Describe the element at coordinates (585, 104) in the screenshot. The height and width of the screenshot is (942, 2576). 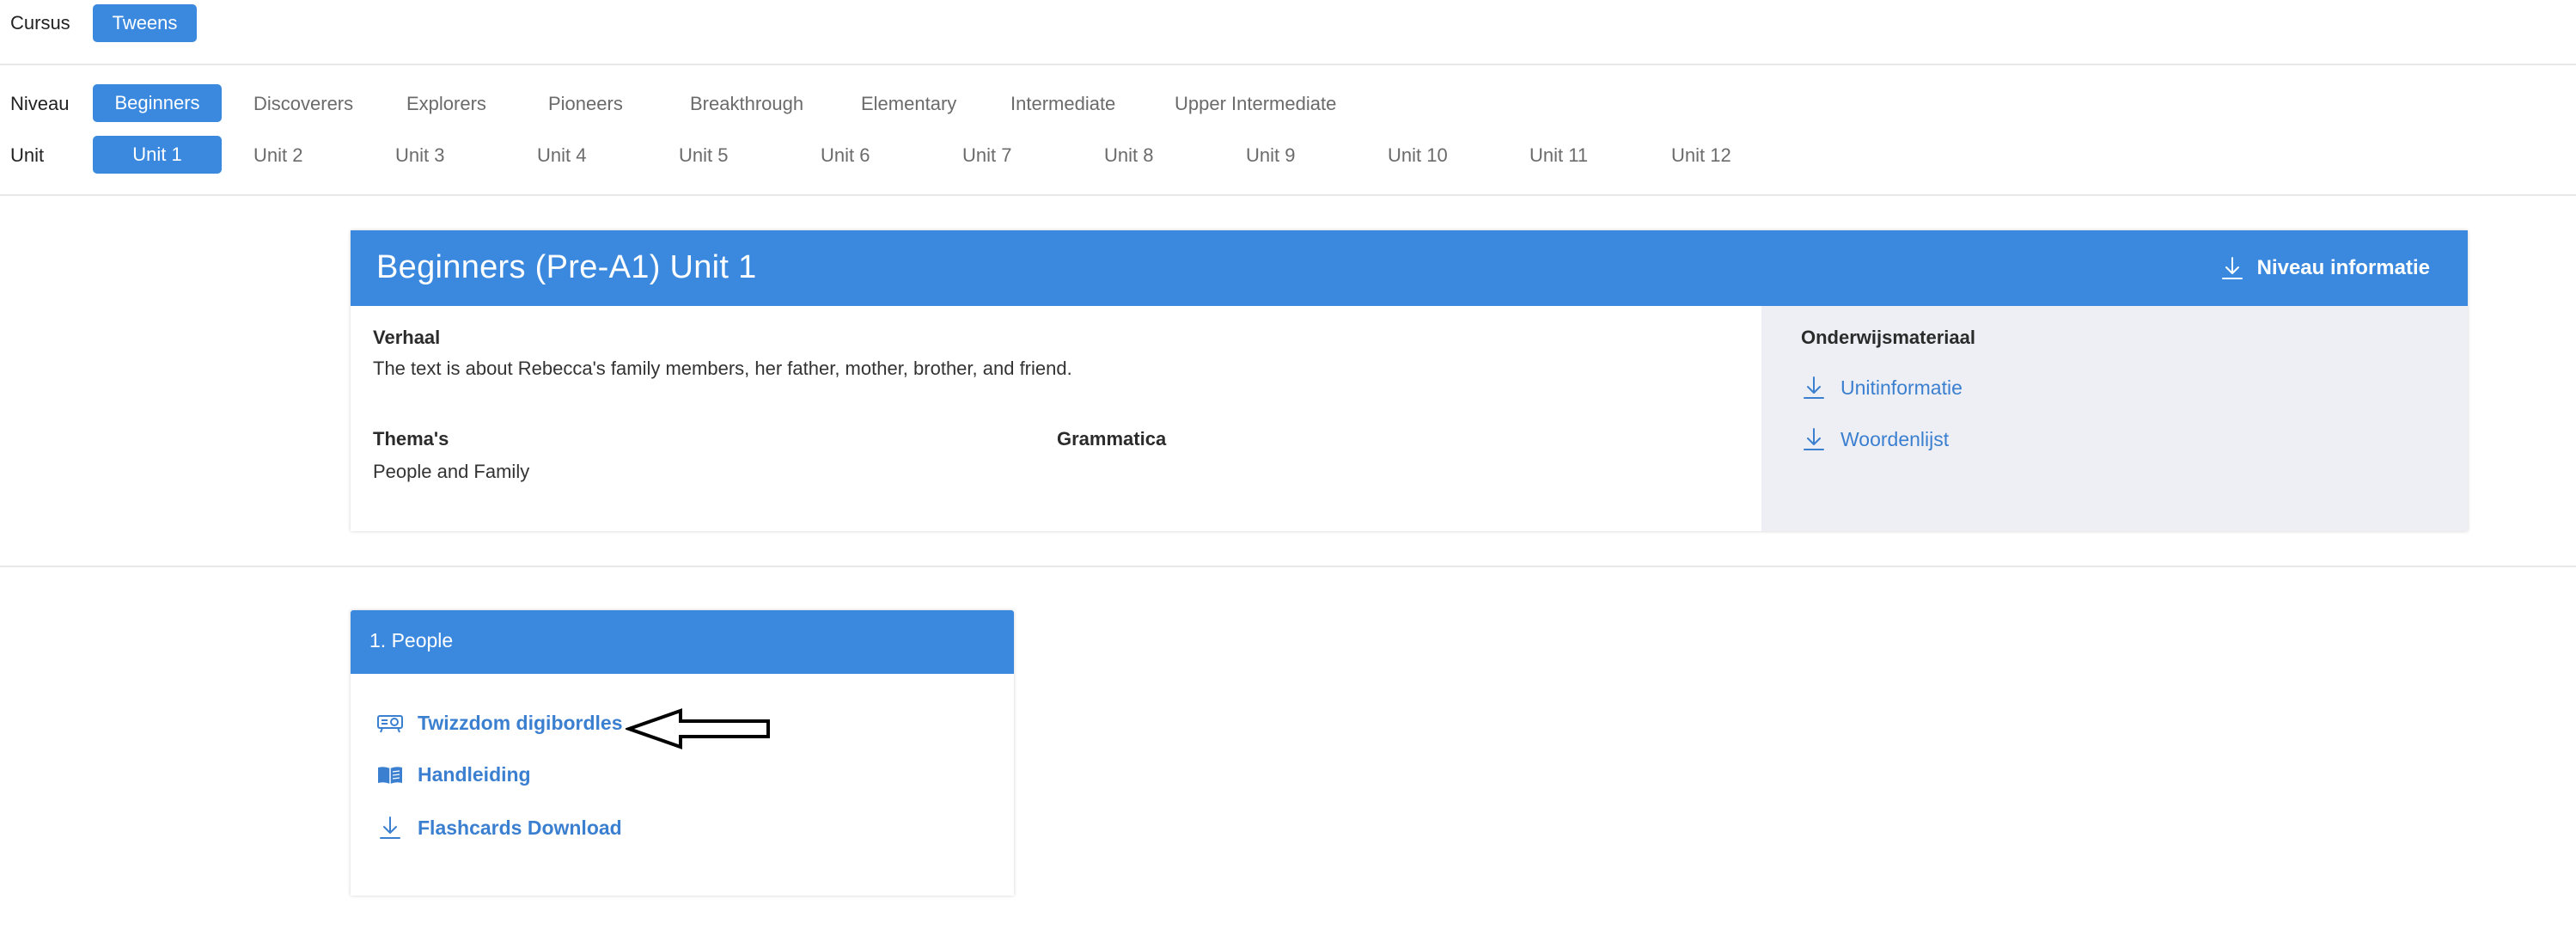
I see `niveau-pioneers: Pioneers` at that location.